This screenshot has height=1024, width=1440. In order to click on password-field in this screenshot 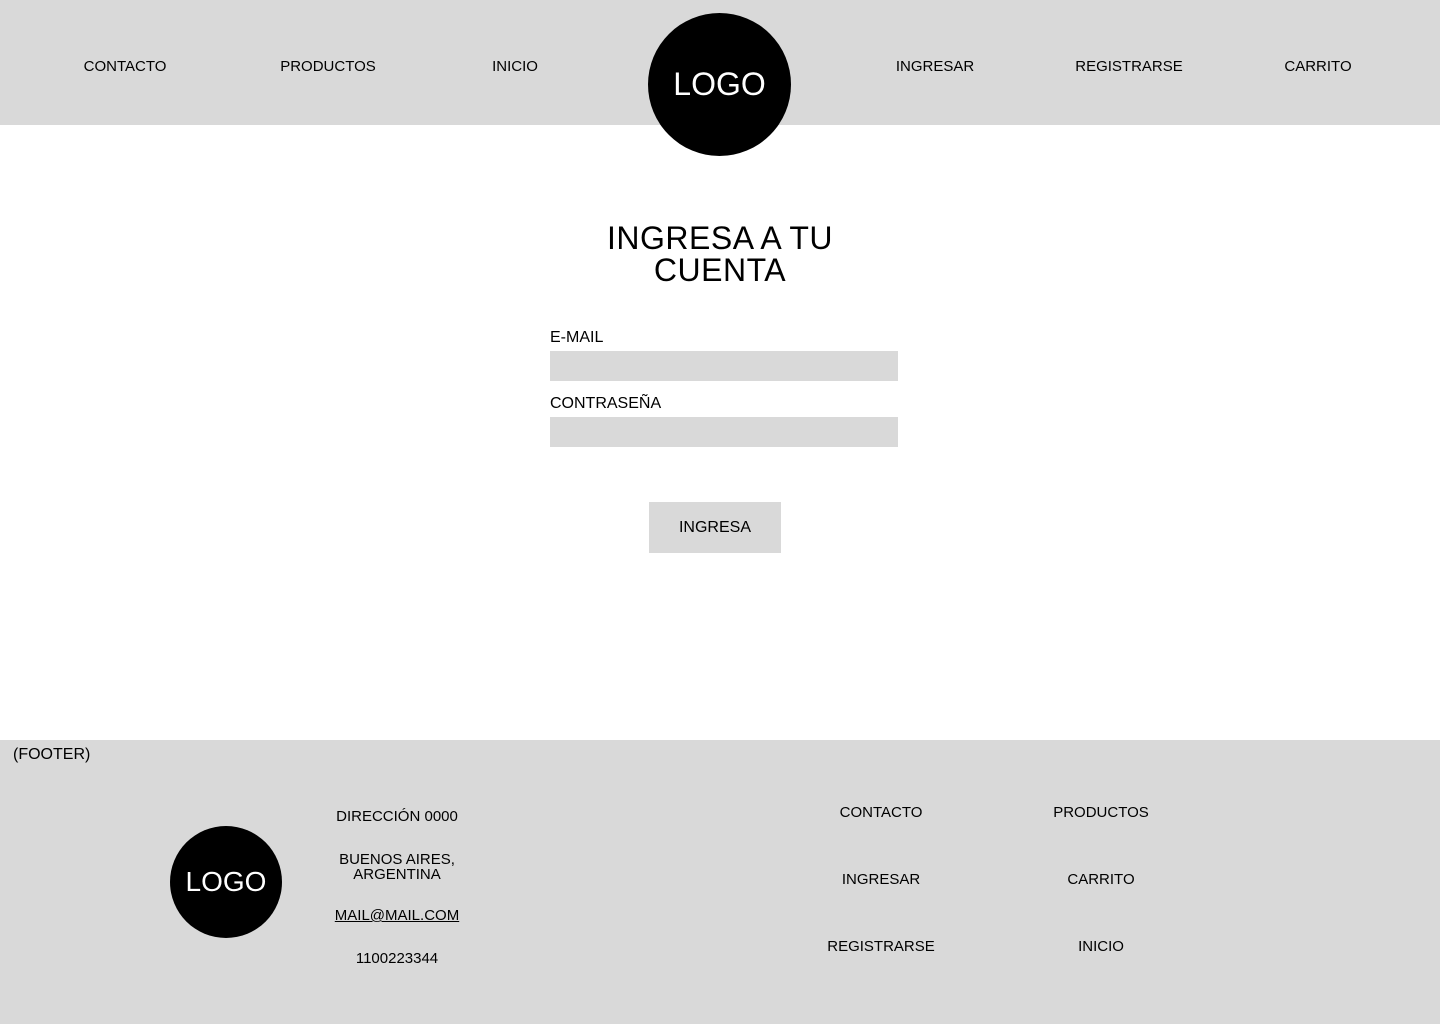, I will do `click(724, 432)`.